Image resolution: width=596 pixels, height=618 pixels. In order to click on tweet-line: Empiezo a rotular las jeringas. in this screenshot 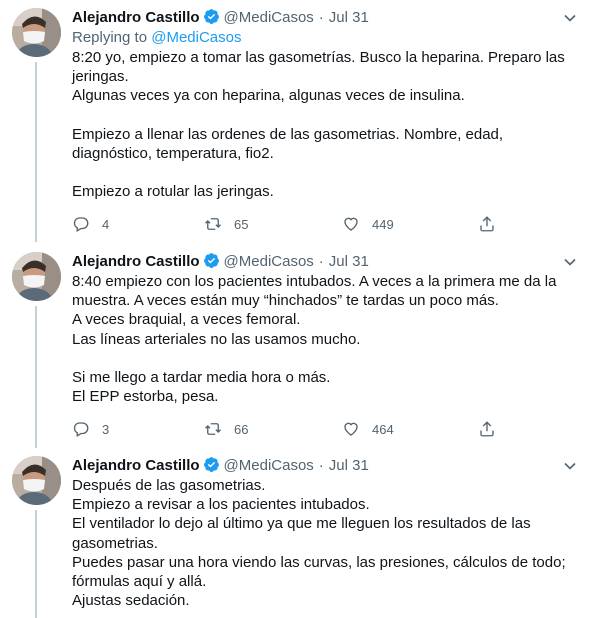, I will do `click(173, 192)`.